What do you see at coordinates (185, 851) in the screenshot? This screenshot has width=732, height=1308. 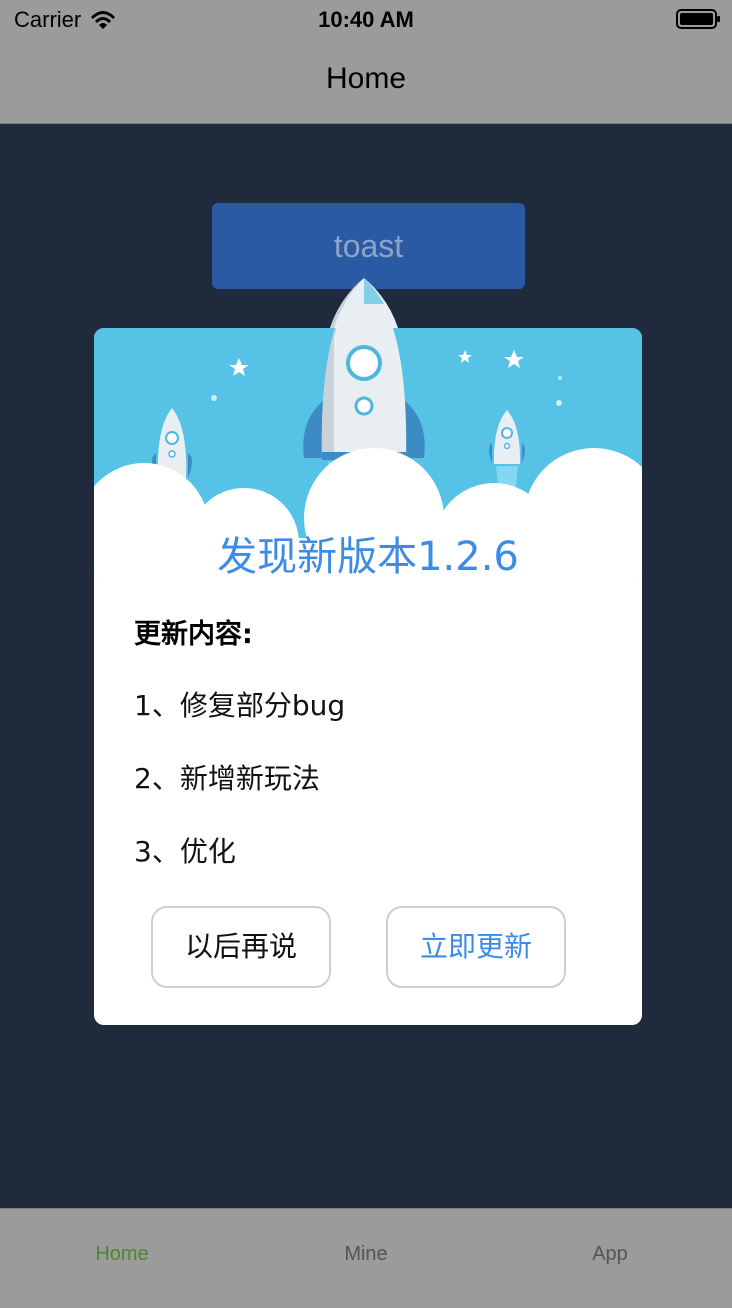 I see `changelog-item: 3、优化` at bounding box center [185, 851].